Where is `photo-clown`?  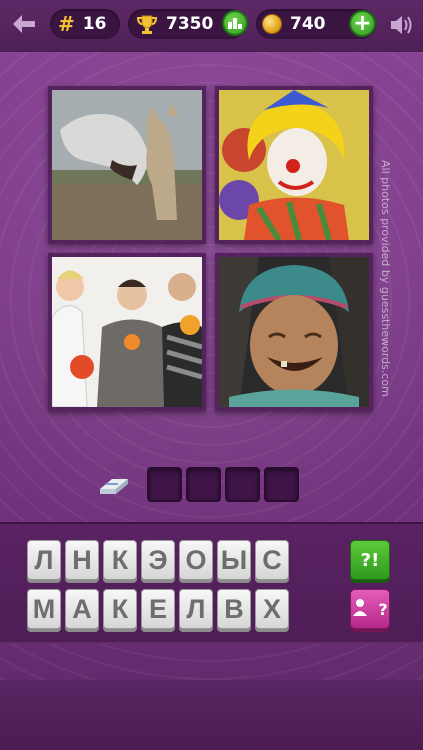
photo-clown is located at coordinates (294, 165).